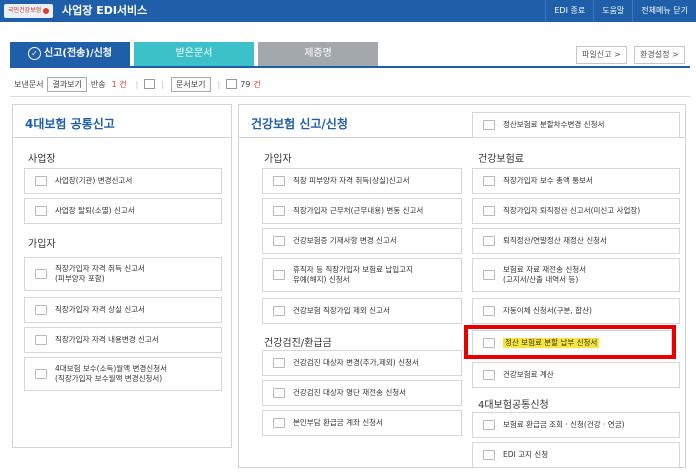  Describe the element at coordinates (362, 275) in the screenshot. I see `list-item: 휴직자 등 직장가입자 보험료 납입고지 유예(해지) 신청서` at that location.